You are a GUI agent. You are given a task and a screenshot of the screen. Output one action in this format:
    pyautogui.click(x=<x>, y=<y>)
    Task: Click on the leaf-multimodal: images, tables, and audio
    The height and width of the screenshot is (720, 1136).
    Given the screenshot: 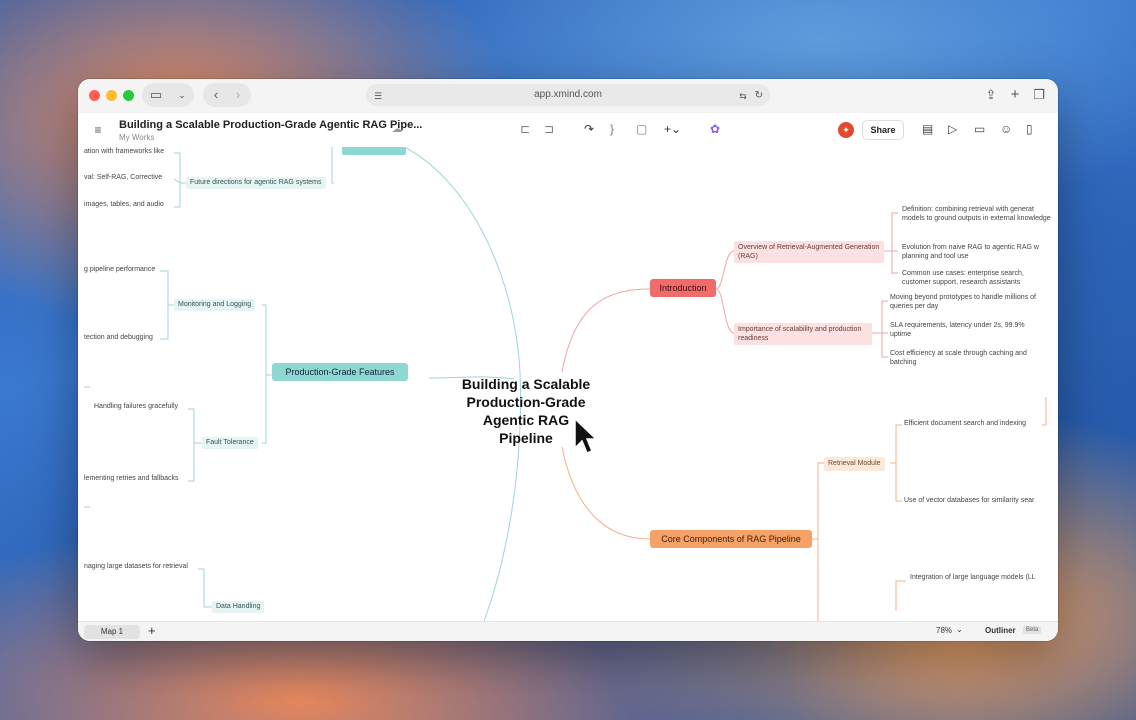 What is the action you would take?
    pyautogui.click(x=124, y=204)
    